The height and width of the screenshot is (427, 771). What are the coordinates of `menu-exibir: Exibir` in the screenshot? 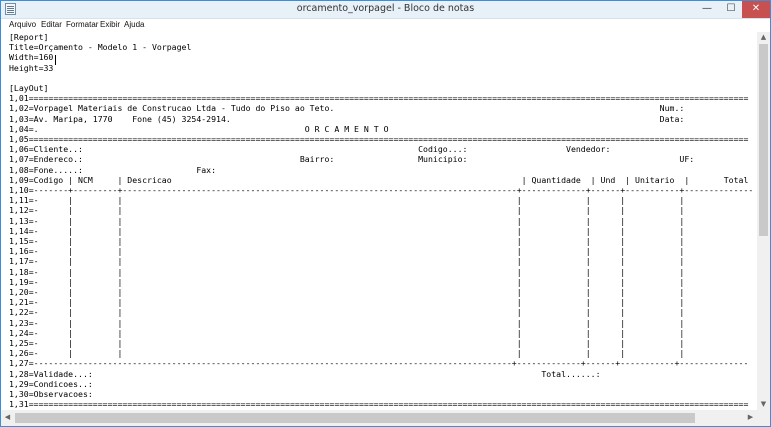 It's located at (110, 25).